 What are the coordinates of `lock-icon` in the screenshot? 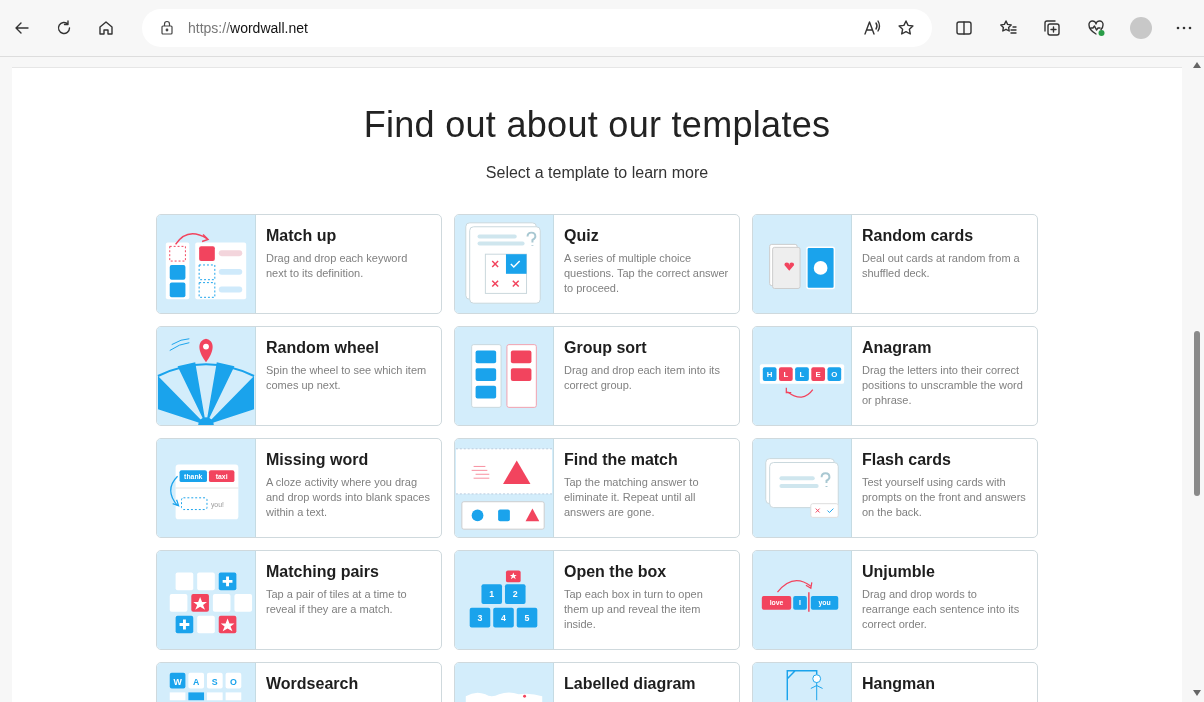 It's located at (167, 28).